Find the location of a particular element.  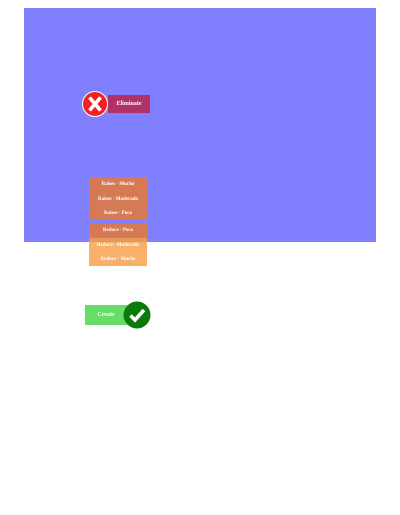

create-button: Create is located at coordinates (106, 315).